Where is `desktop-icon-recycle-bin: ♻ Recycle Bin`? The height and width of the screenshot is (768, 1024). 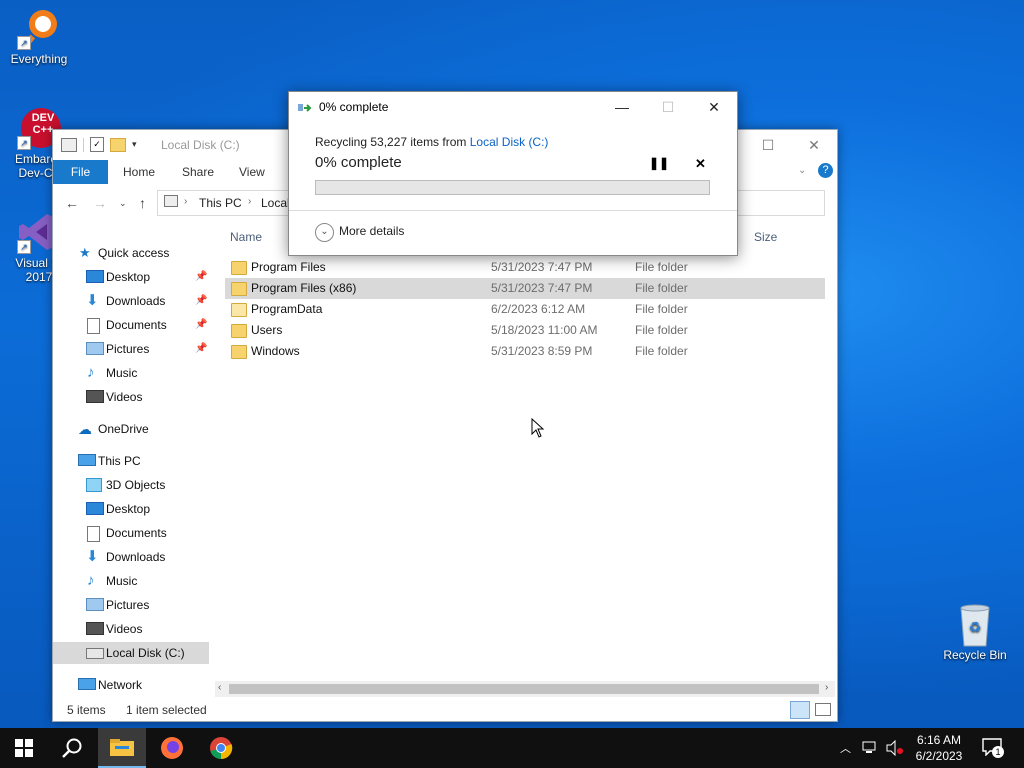
desktop-icon-recycle-bin: ♻ Recycle Bin is located at coordinates (975, 632).